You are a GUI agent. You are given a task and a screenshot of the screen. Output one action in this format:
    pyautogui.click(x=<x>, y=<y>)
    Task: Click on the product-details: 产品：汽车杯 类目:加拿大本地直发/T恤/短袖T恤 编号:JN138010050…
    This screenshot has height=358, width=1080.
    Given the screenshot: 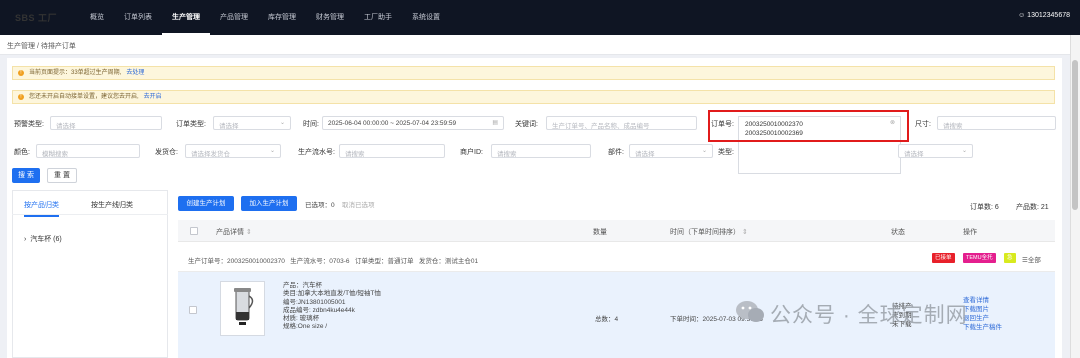 What is the action you would take?
    pyautogui.click(x=332, y=307)
    